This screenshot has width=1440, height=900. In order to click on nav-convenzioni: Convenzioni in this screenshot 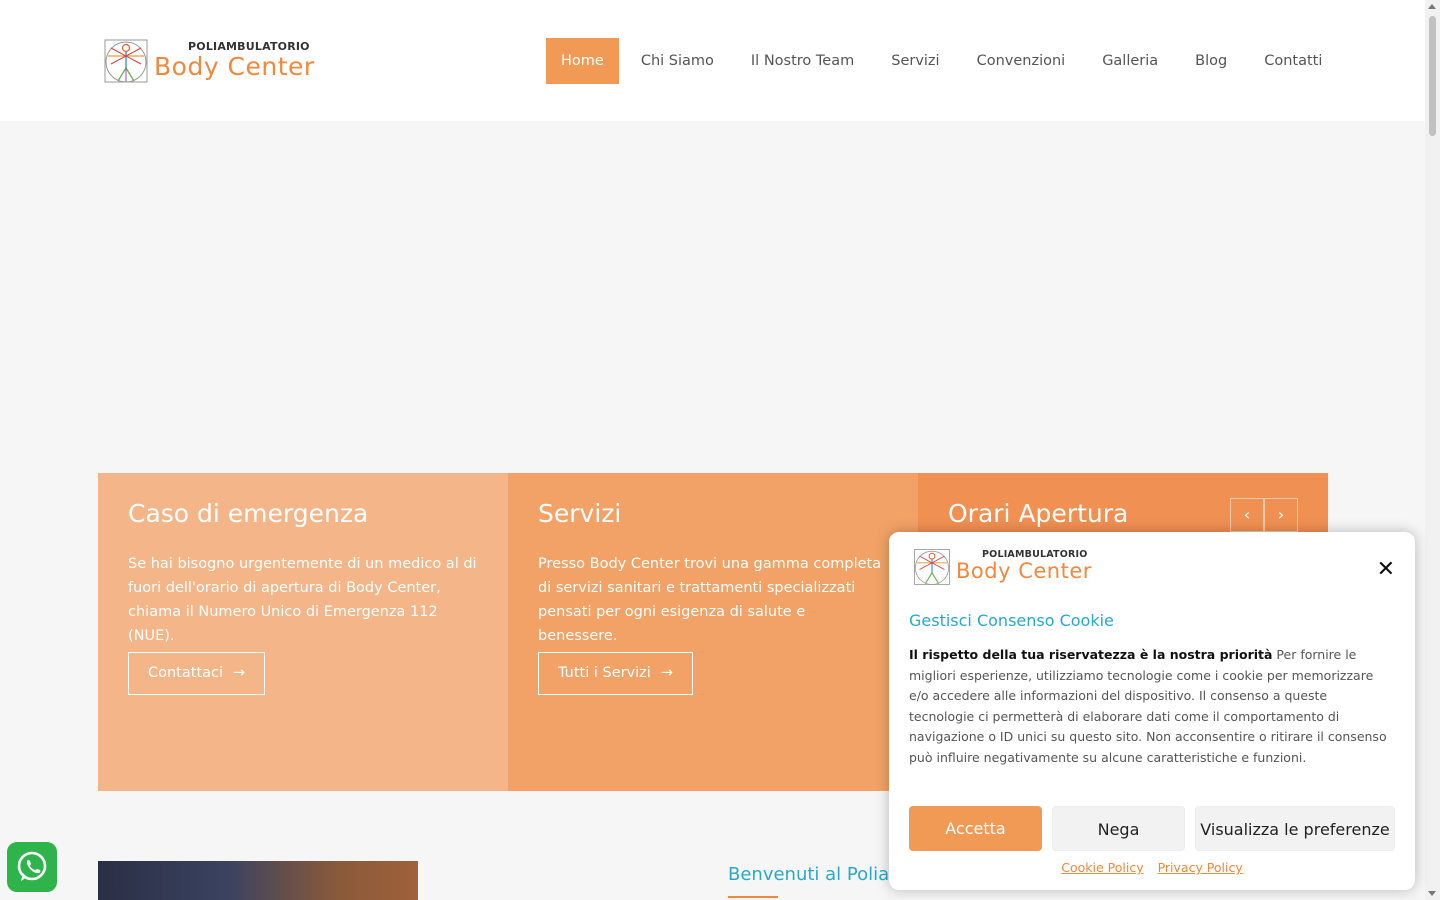, I will do `click(1021, 61)`.